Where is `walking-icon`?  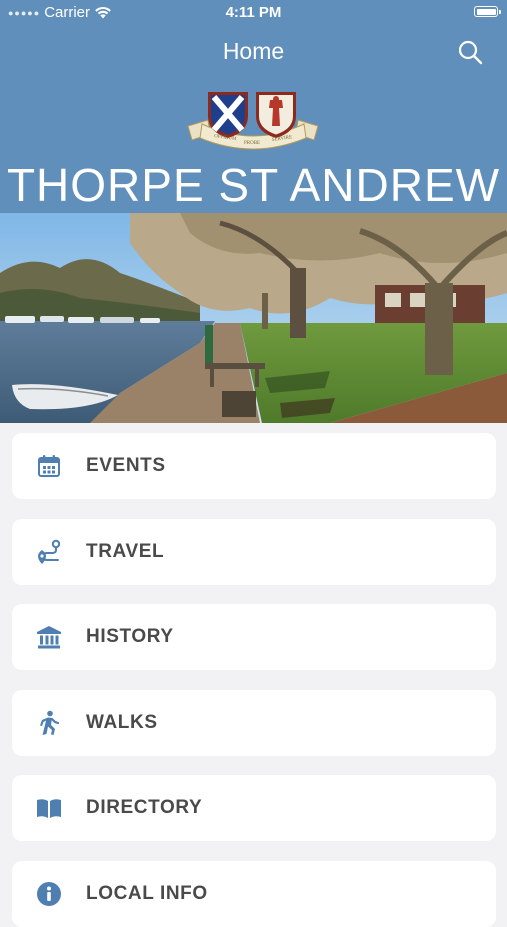
walking-icon is located at coordinates (50, 722).